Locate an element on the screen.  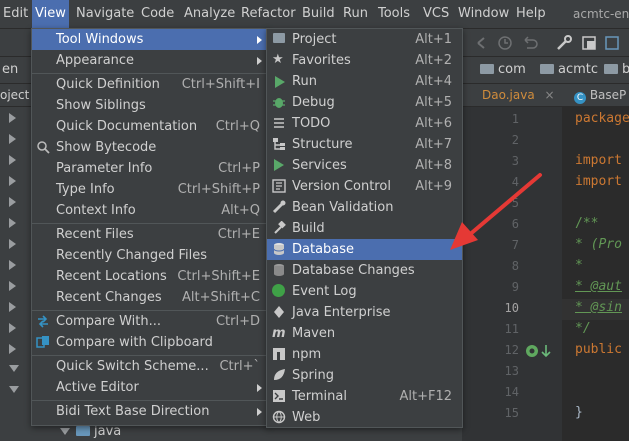
menu-item-debug: Debug Alt+5 is located at coordinates (364, 102).